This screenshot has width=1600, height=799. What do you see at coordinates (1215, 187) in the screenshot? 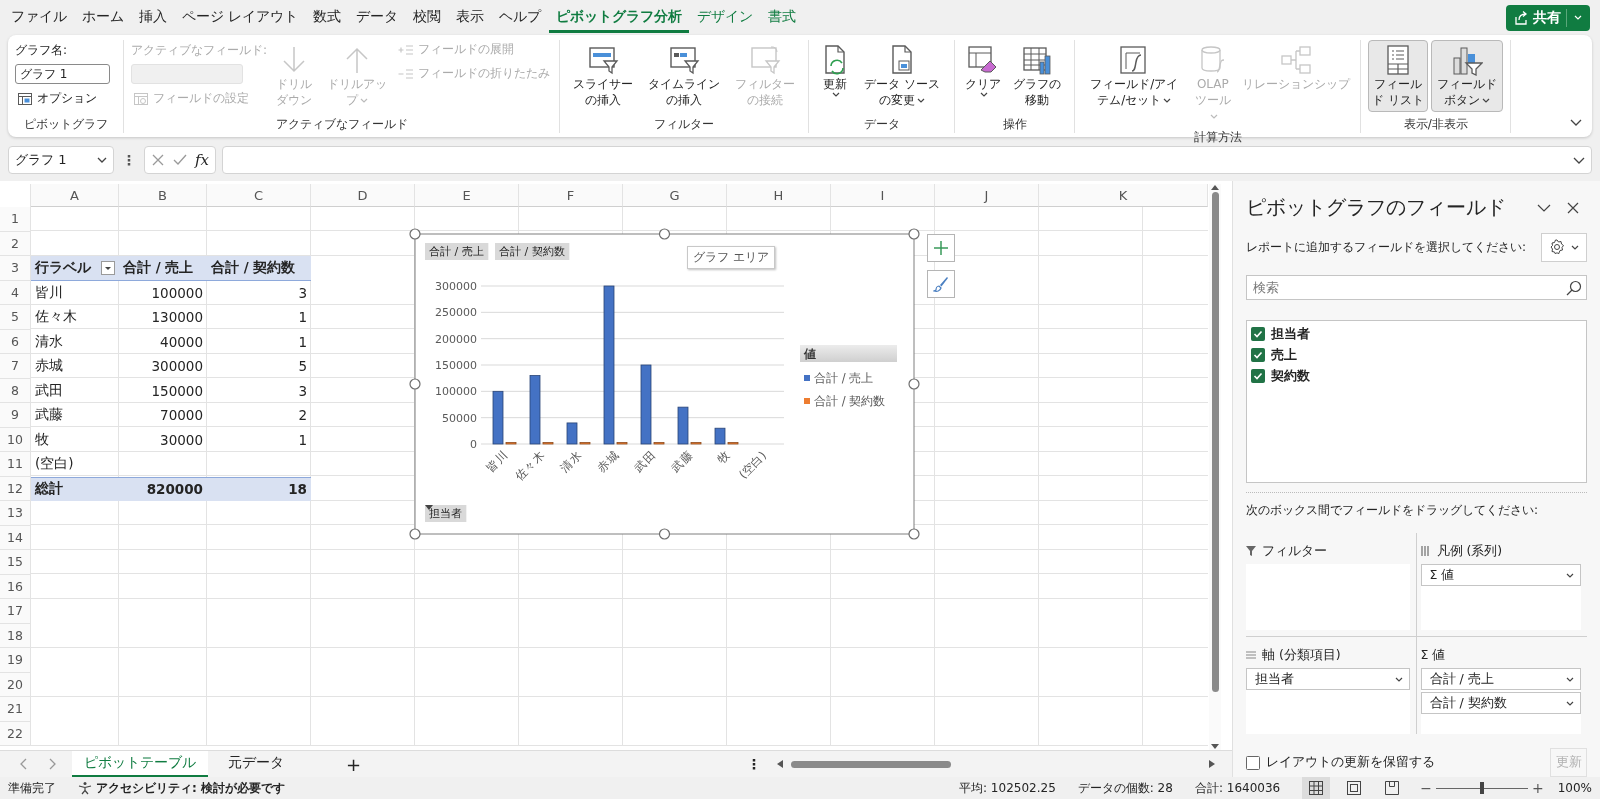
I see `scroll-up-icon` at bounding box center [1215, 187].